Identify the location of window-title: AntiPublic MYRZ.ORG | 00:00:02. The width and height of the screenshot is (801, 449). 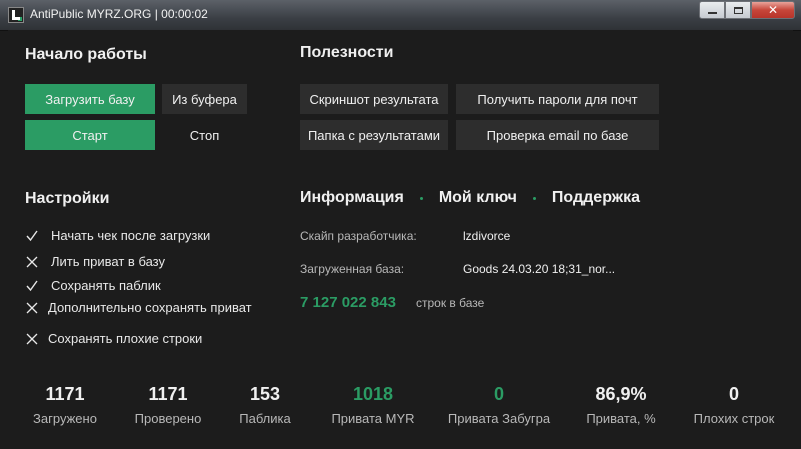
(119, 14).